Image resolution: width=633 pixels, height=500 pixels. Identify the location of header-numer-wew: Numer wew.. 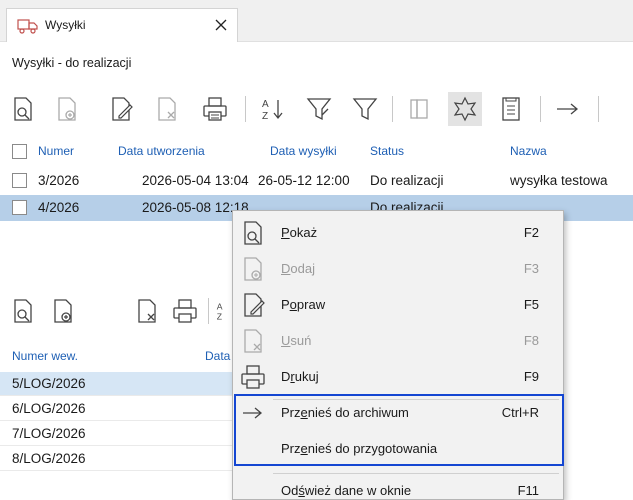
(45, 356).